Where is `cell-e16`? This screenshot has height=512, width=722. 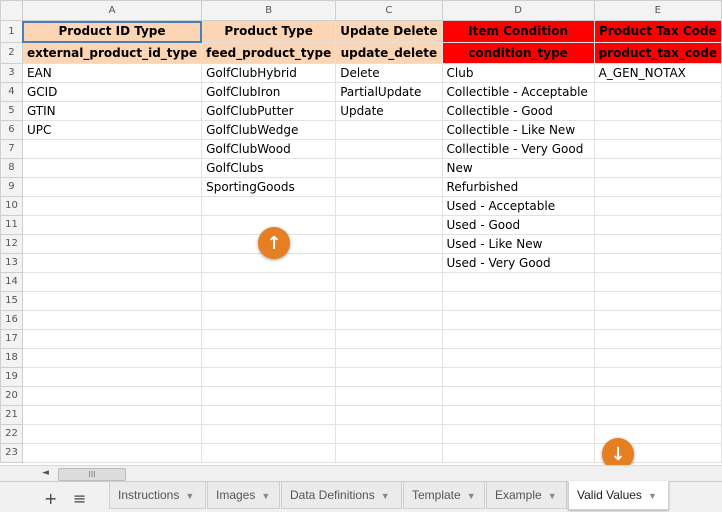 cell-e16 is located at coordinates (657, 320).